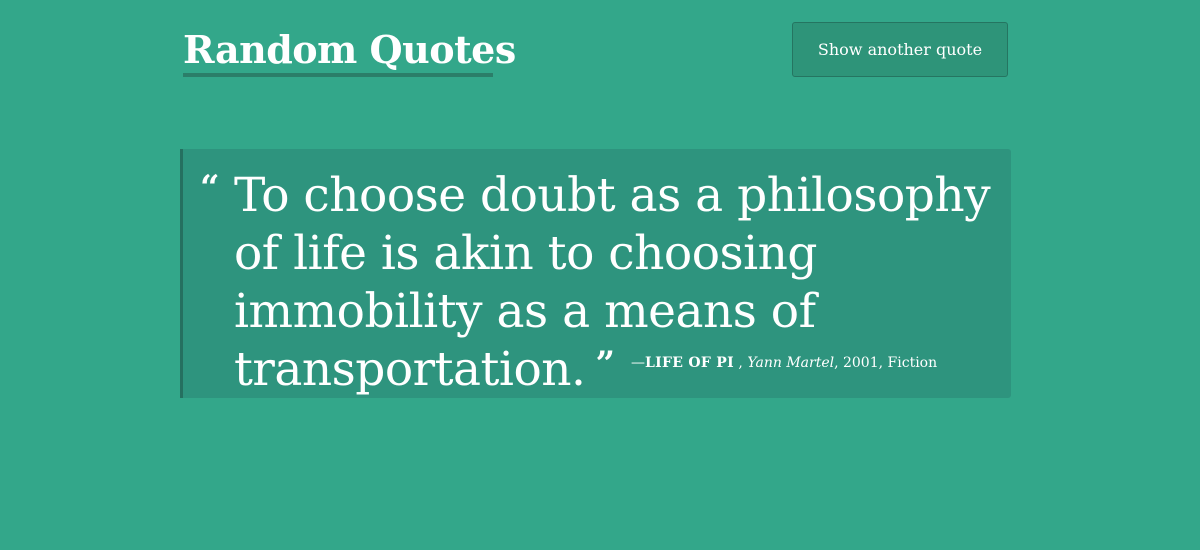  I want to click on quote-source: LIFE OF PI, so click(689, 363).